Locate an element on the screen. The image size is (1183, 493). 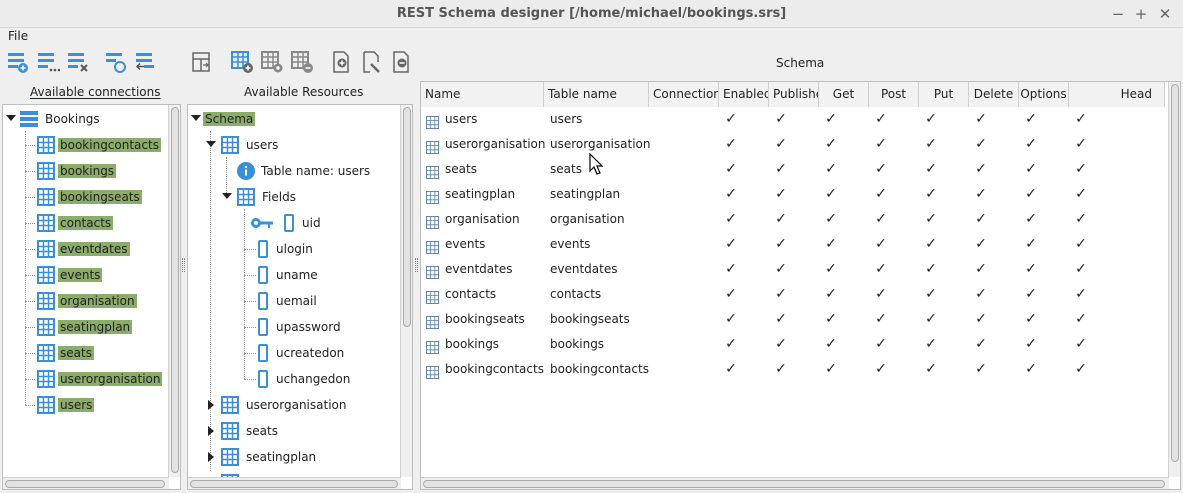
table-row: bookingseats bookingseats ✓ ✓ ✓ ✓ ✓ ✓ ✓ ✓ is located at coordinates (795, 319).